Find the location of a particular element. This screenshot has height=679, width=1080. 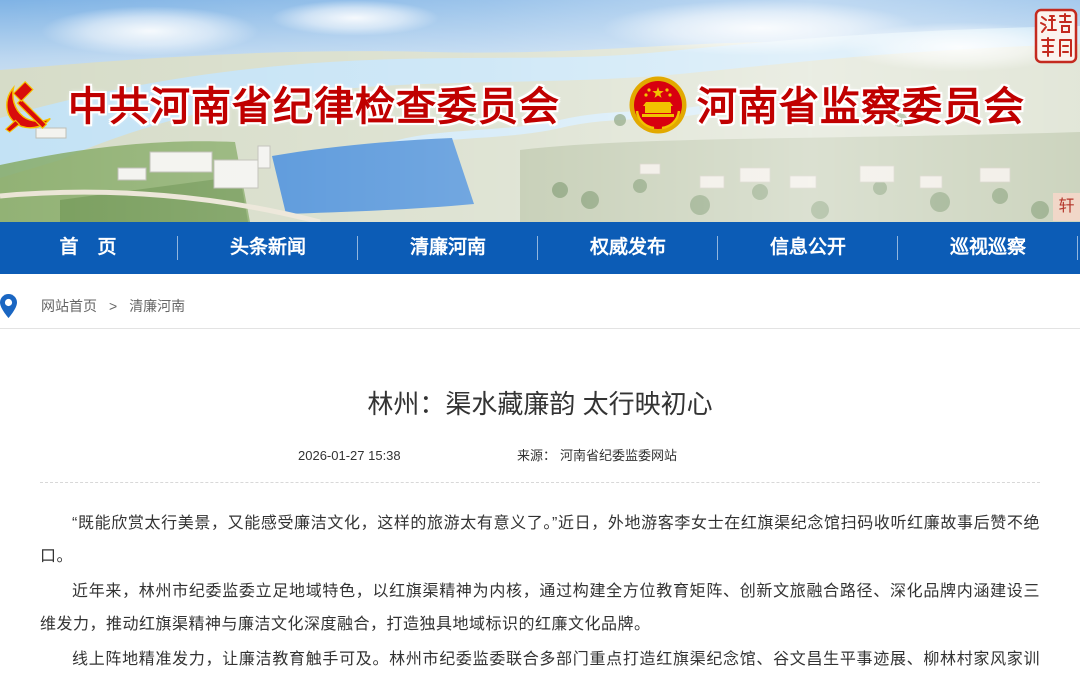

main-nav-items: 首 页 头条新闻 清廉河南 权威发布 信息公开 巡视巡察 is located at coordinates (539, 248).